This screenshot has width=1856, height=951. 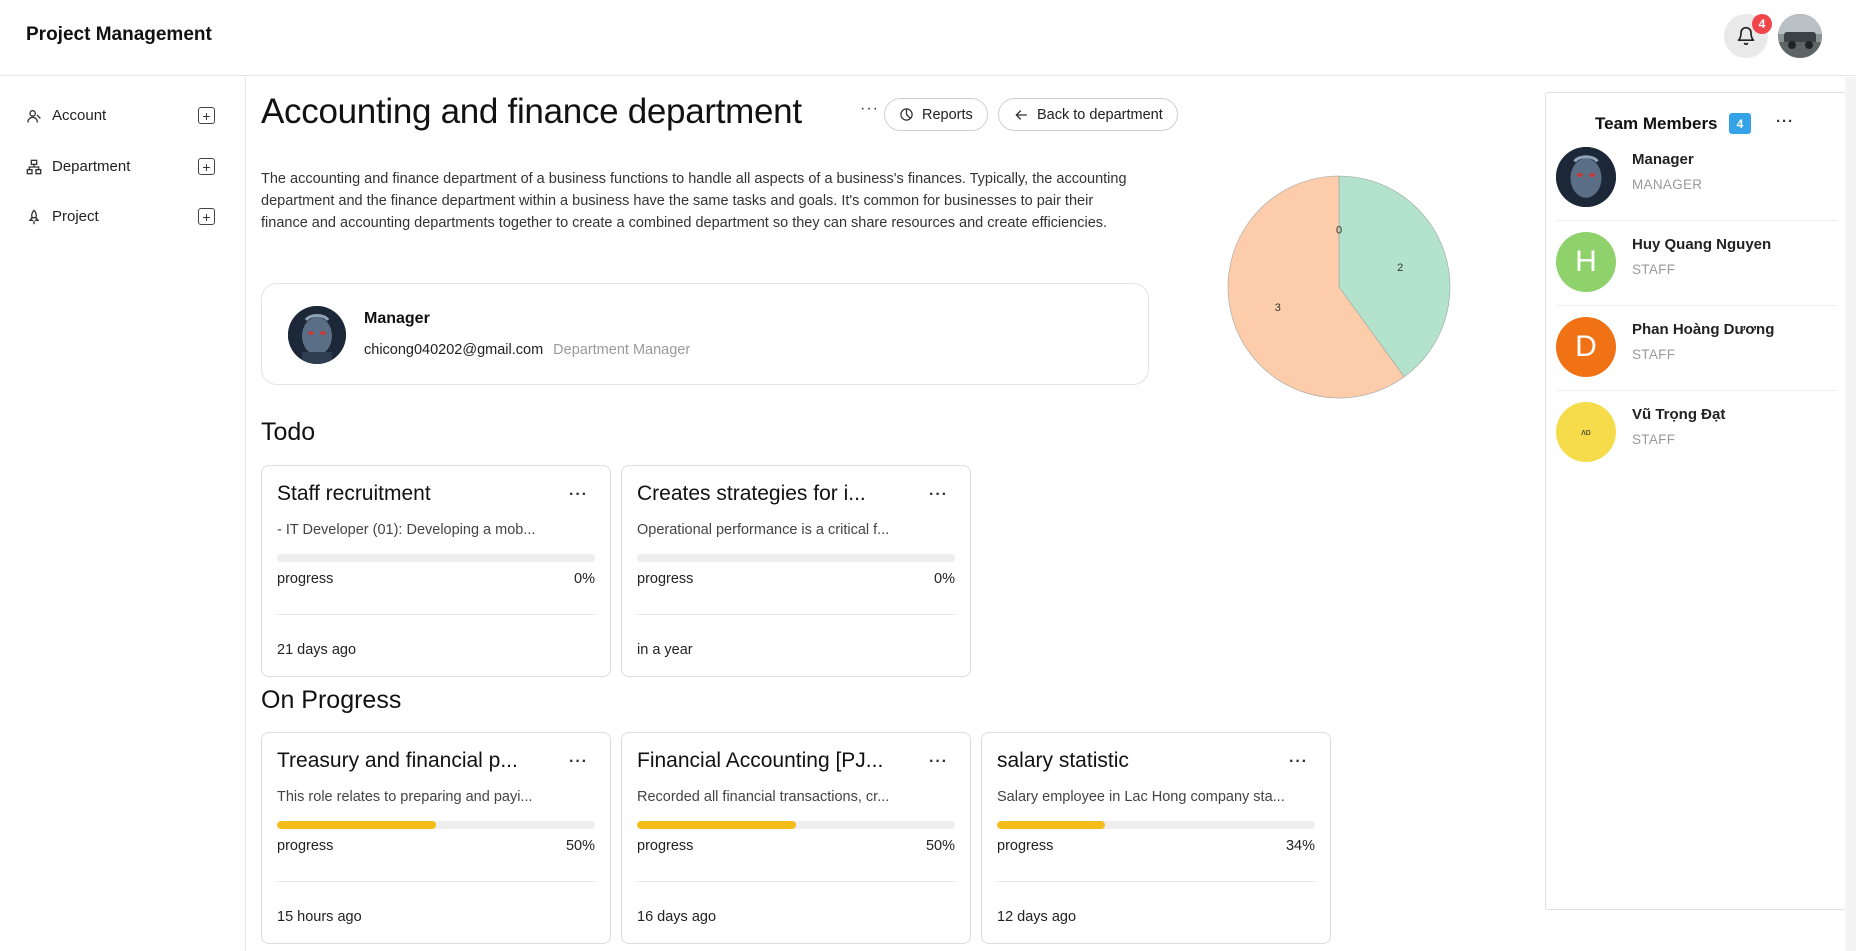 I want to click on member-avatar: ᴧᴅ, so click(x=1586, y=432).